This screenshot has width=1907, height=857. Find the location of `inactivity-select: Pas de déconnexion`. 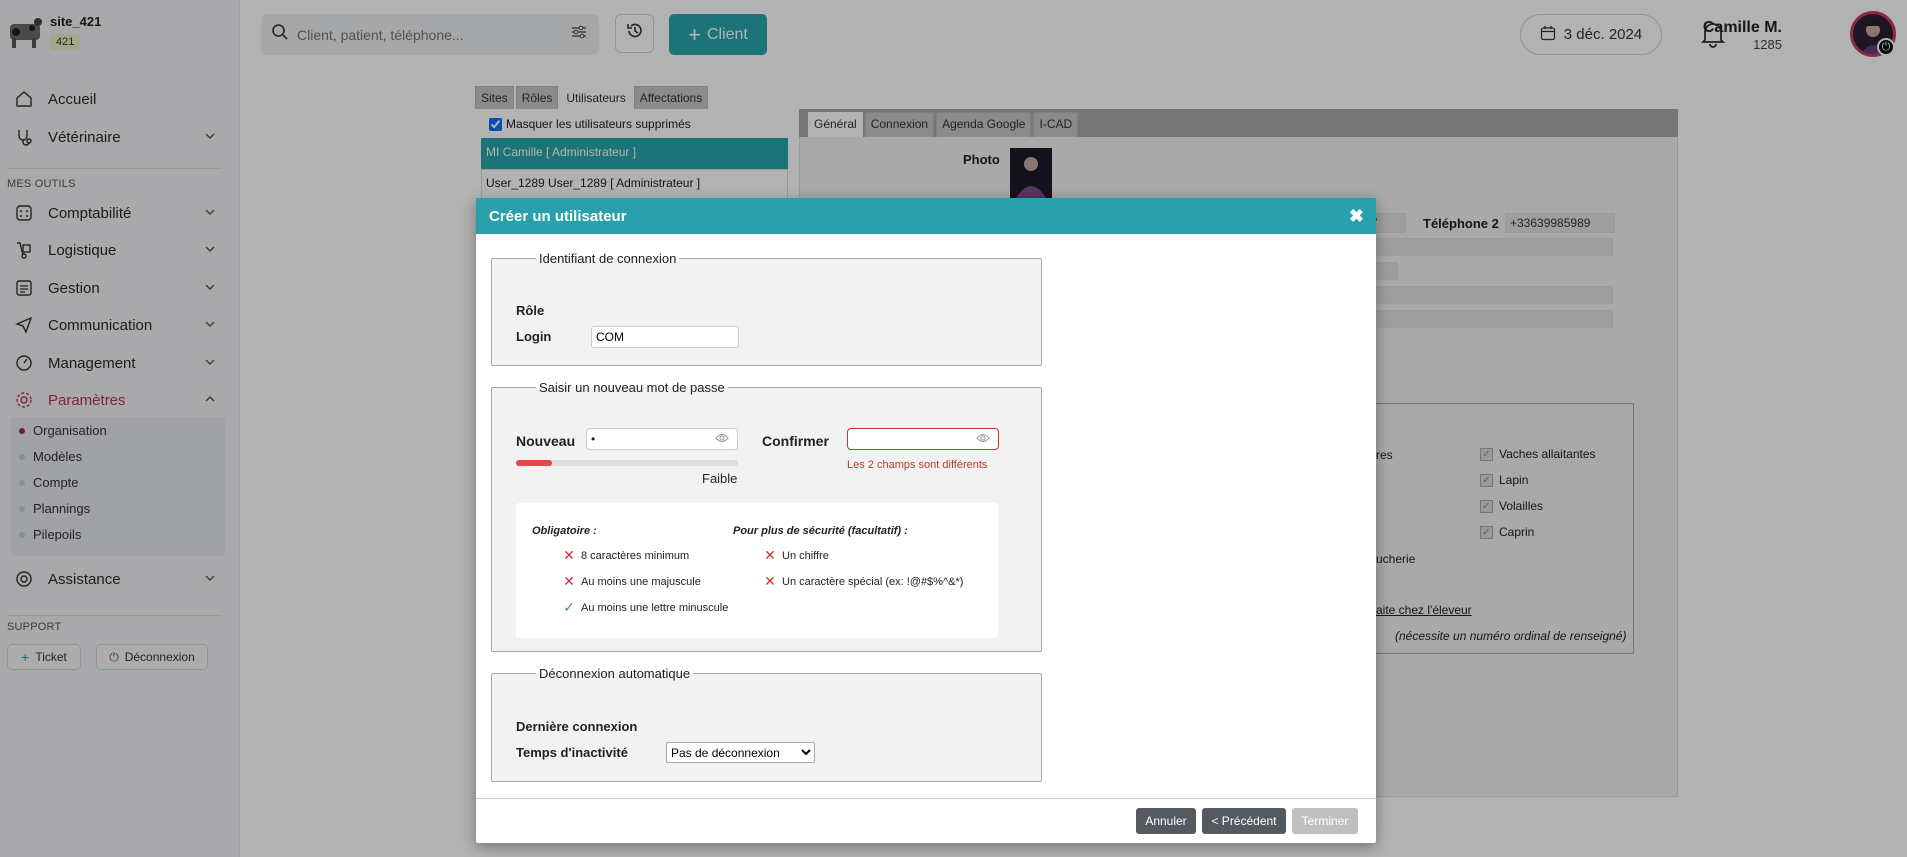

inactivity-select: Pas de déconnexion is located at coordinates (740, 752).